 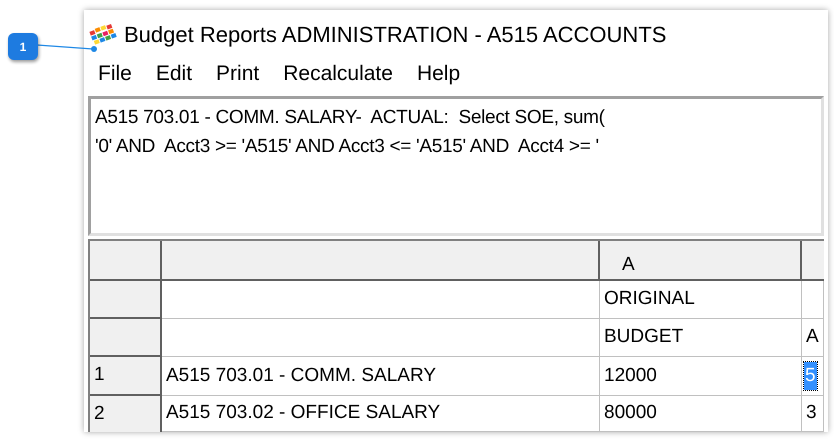 I want to click on window-title: Budget Reports ADMINISTRATION - A515 ACCOUNTS, so click(x=395, y=34).